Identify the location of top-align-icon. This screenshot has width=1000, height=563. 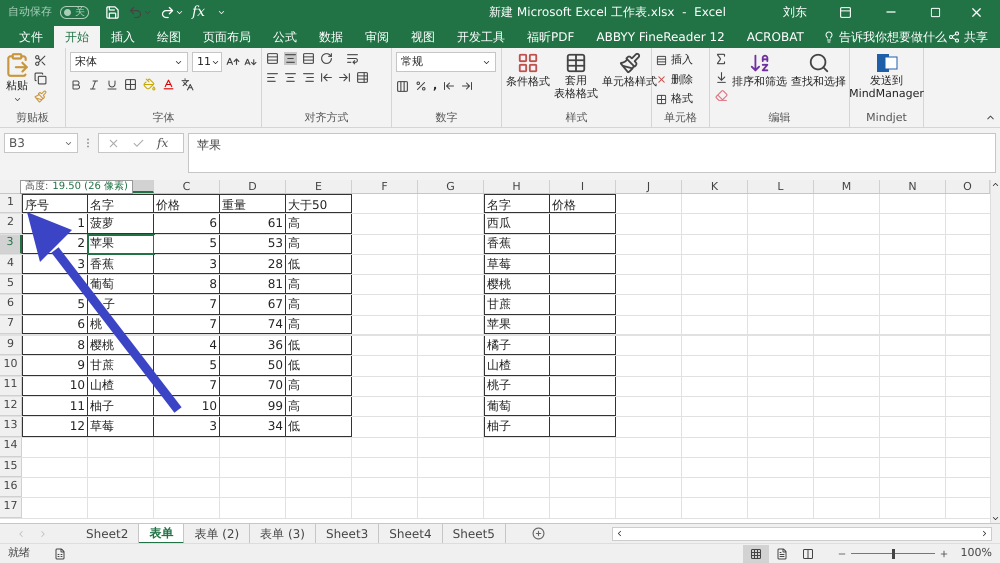
(272, 58).